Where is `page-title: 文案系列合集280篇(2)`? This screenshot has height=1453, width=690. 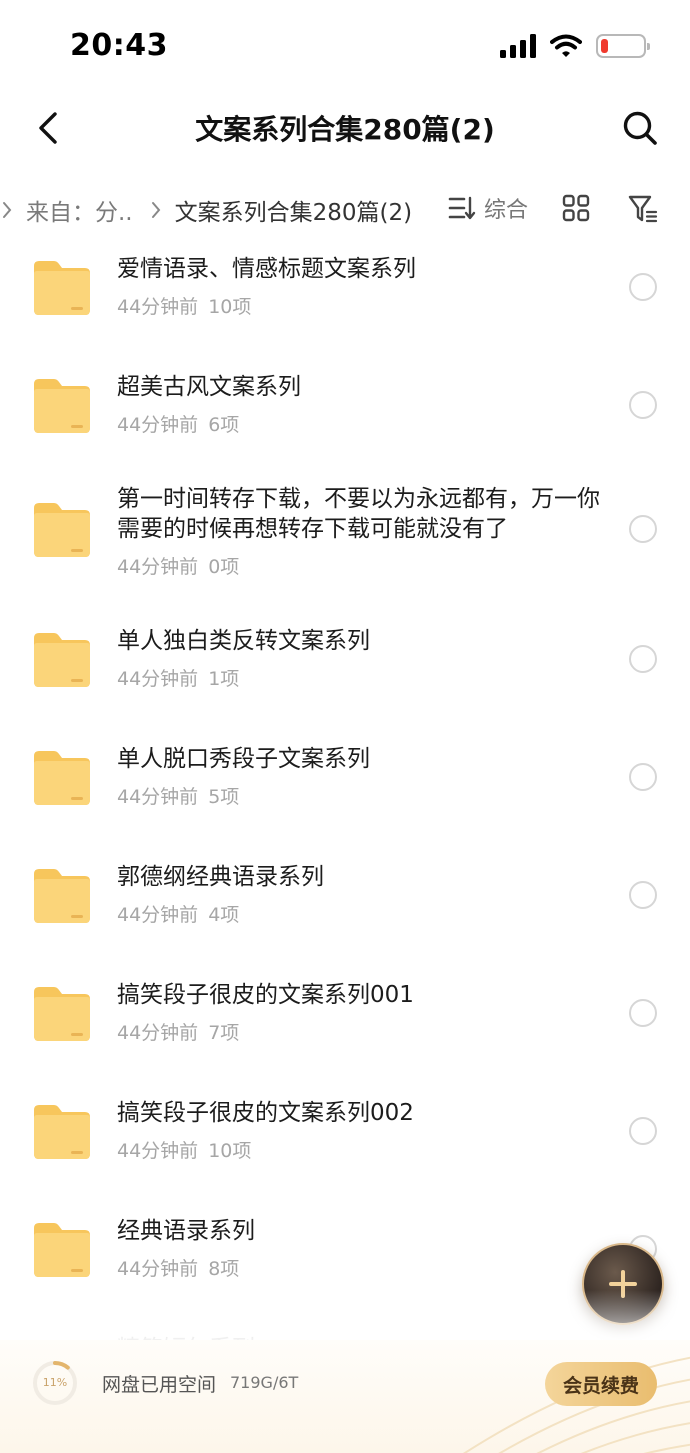 page-title: 文案系列合集280篇(2) is located at coordinates (345, 129).